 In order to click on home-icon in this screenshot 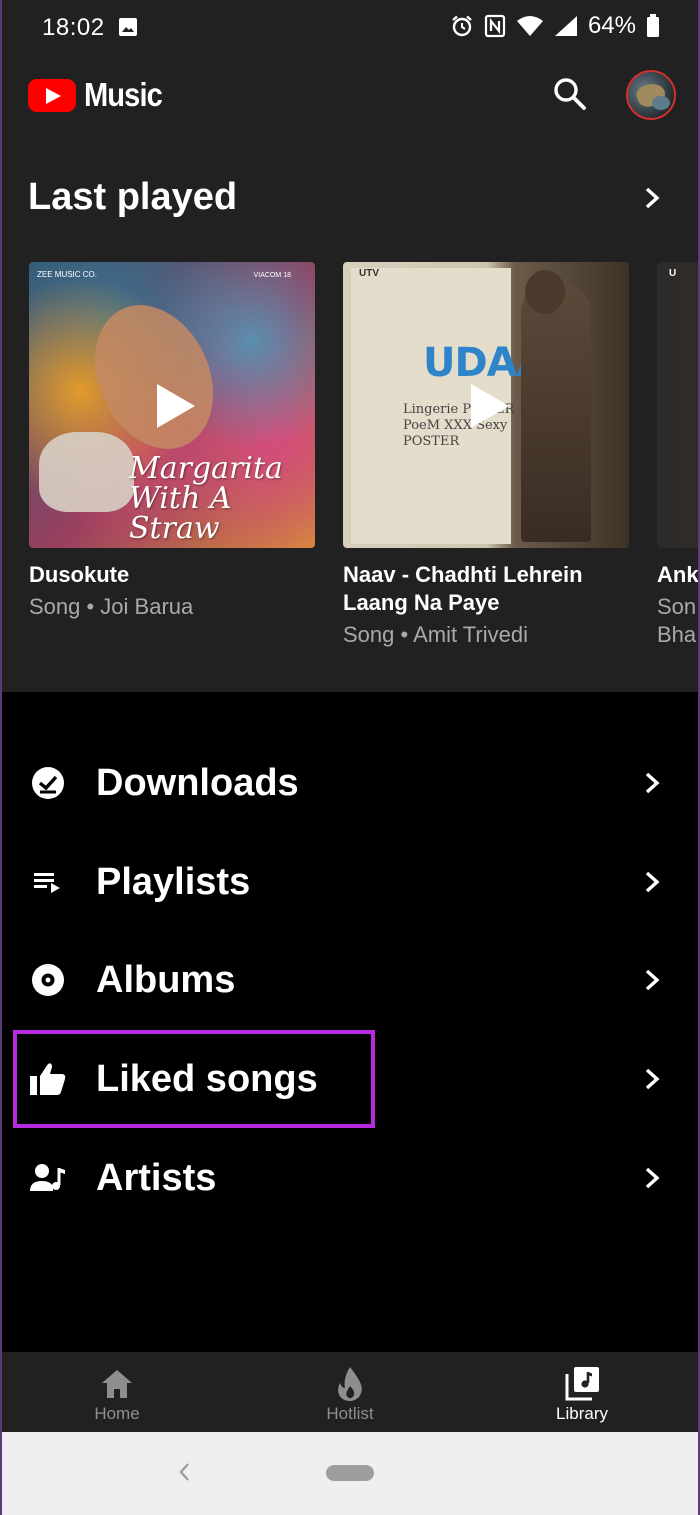, I will do `click(117, 1384)`.